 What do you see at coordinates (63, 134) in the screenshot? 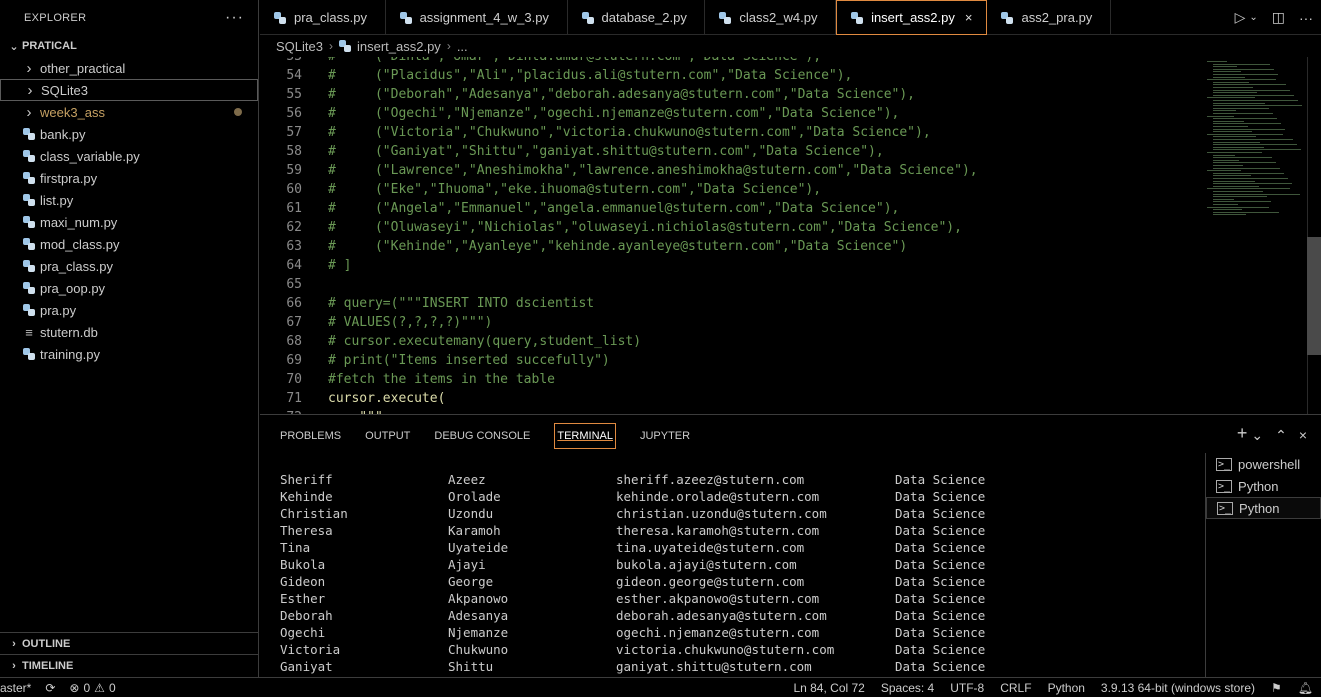
I see `tree-item-label: bank.py` at bounding box center [63, 134].